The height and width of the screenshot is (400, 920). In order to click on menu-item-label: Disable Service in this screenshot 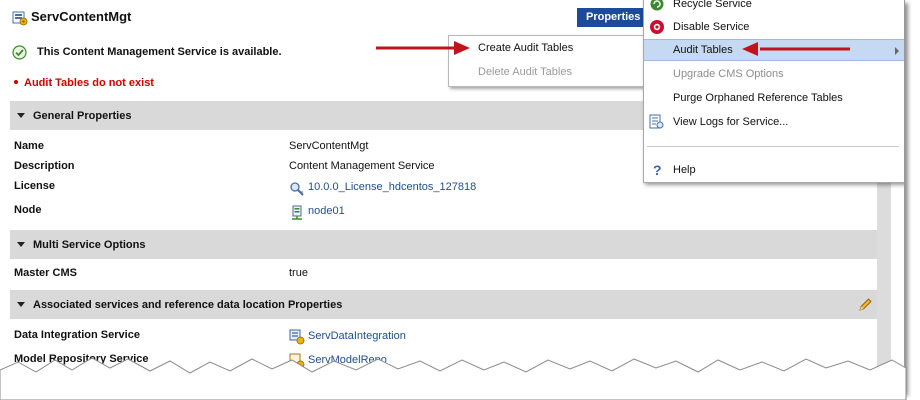, I will do `click(711, 27)`.